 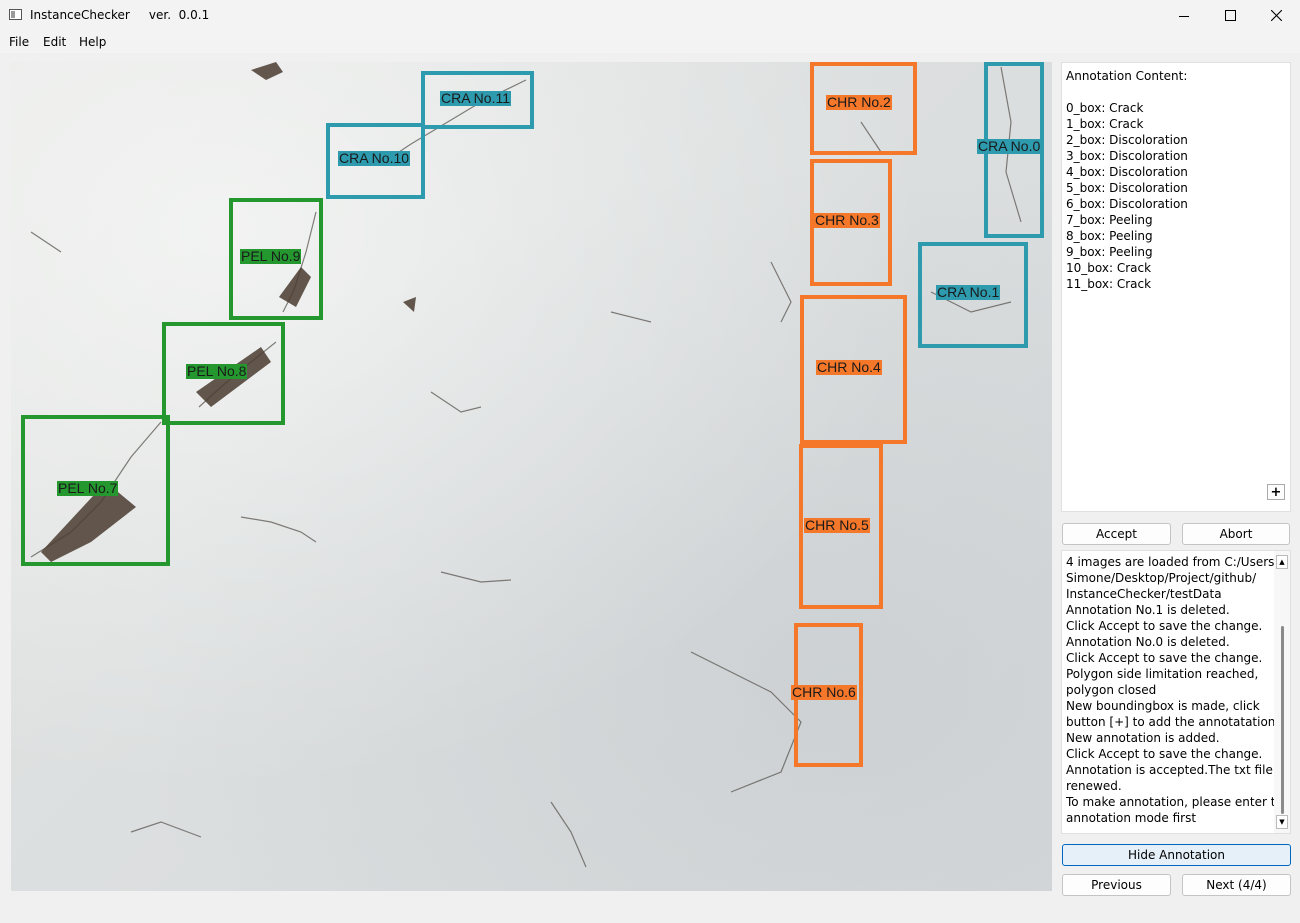 What do you see at coordinates (1172, 562) in the screenshot?
I see `log-line: 4 images are loaded from C:/Users/` at bounding box center [1172, 562].